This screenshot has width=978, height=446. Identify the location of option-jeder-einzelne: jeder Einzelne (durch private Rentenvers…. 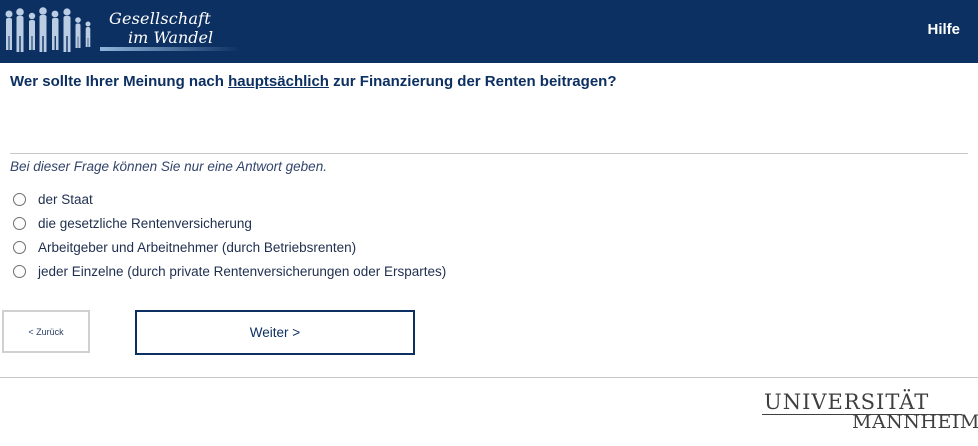
(229, 271).